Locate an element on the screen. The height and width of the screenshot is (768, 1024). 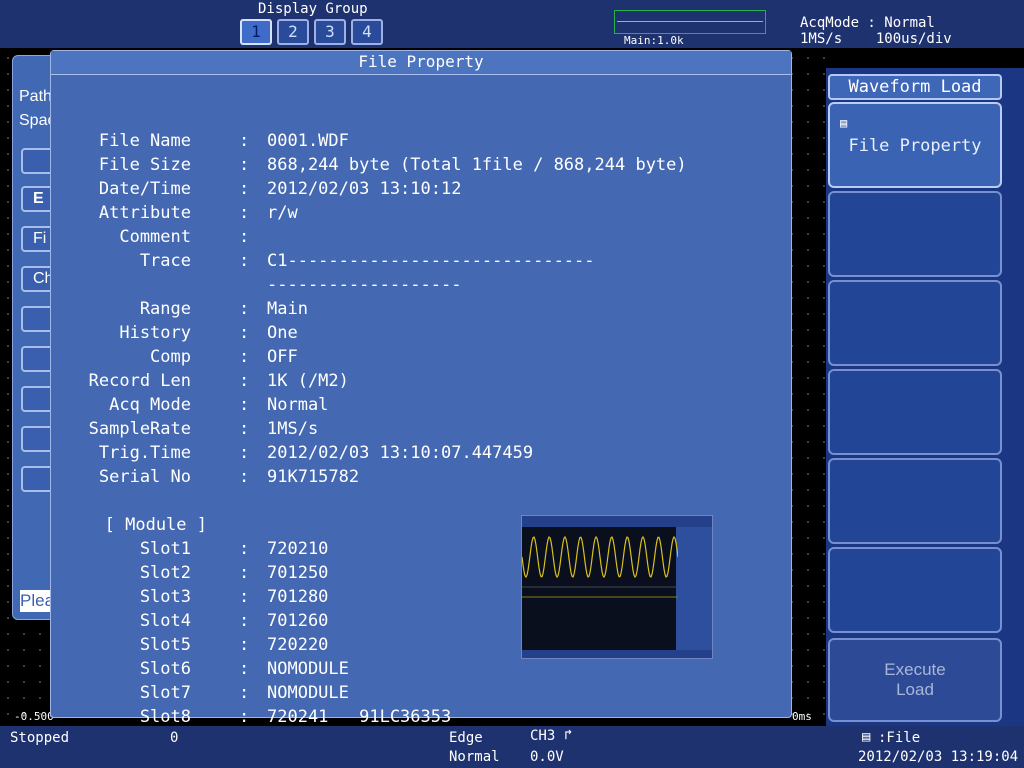
trigger-type: Edge is located at coordinates (466, 738).